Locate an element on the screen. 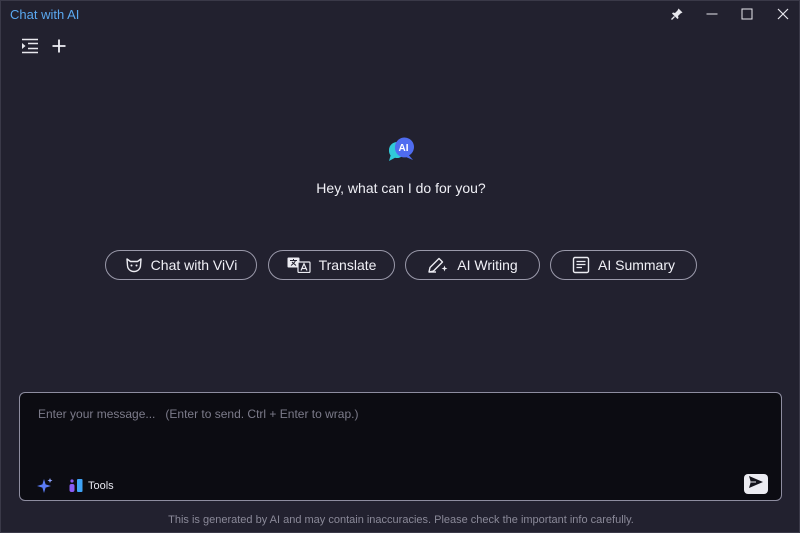  cat-icon is located at coordinates (134, 265).